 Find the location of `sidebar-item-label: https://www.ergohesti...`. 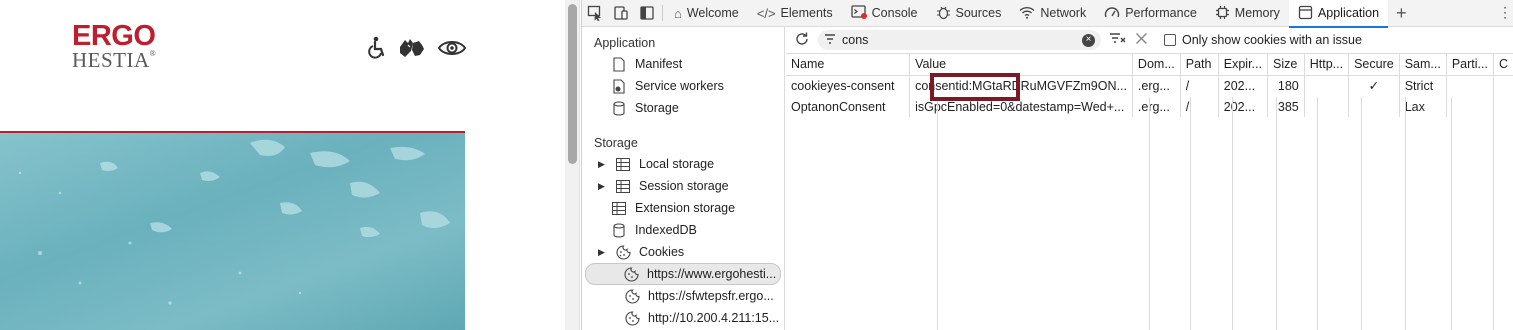

sidebar-item-label: https://www.ergohesti... is located at coordinates (712, 274).